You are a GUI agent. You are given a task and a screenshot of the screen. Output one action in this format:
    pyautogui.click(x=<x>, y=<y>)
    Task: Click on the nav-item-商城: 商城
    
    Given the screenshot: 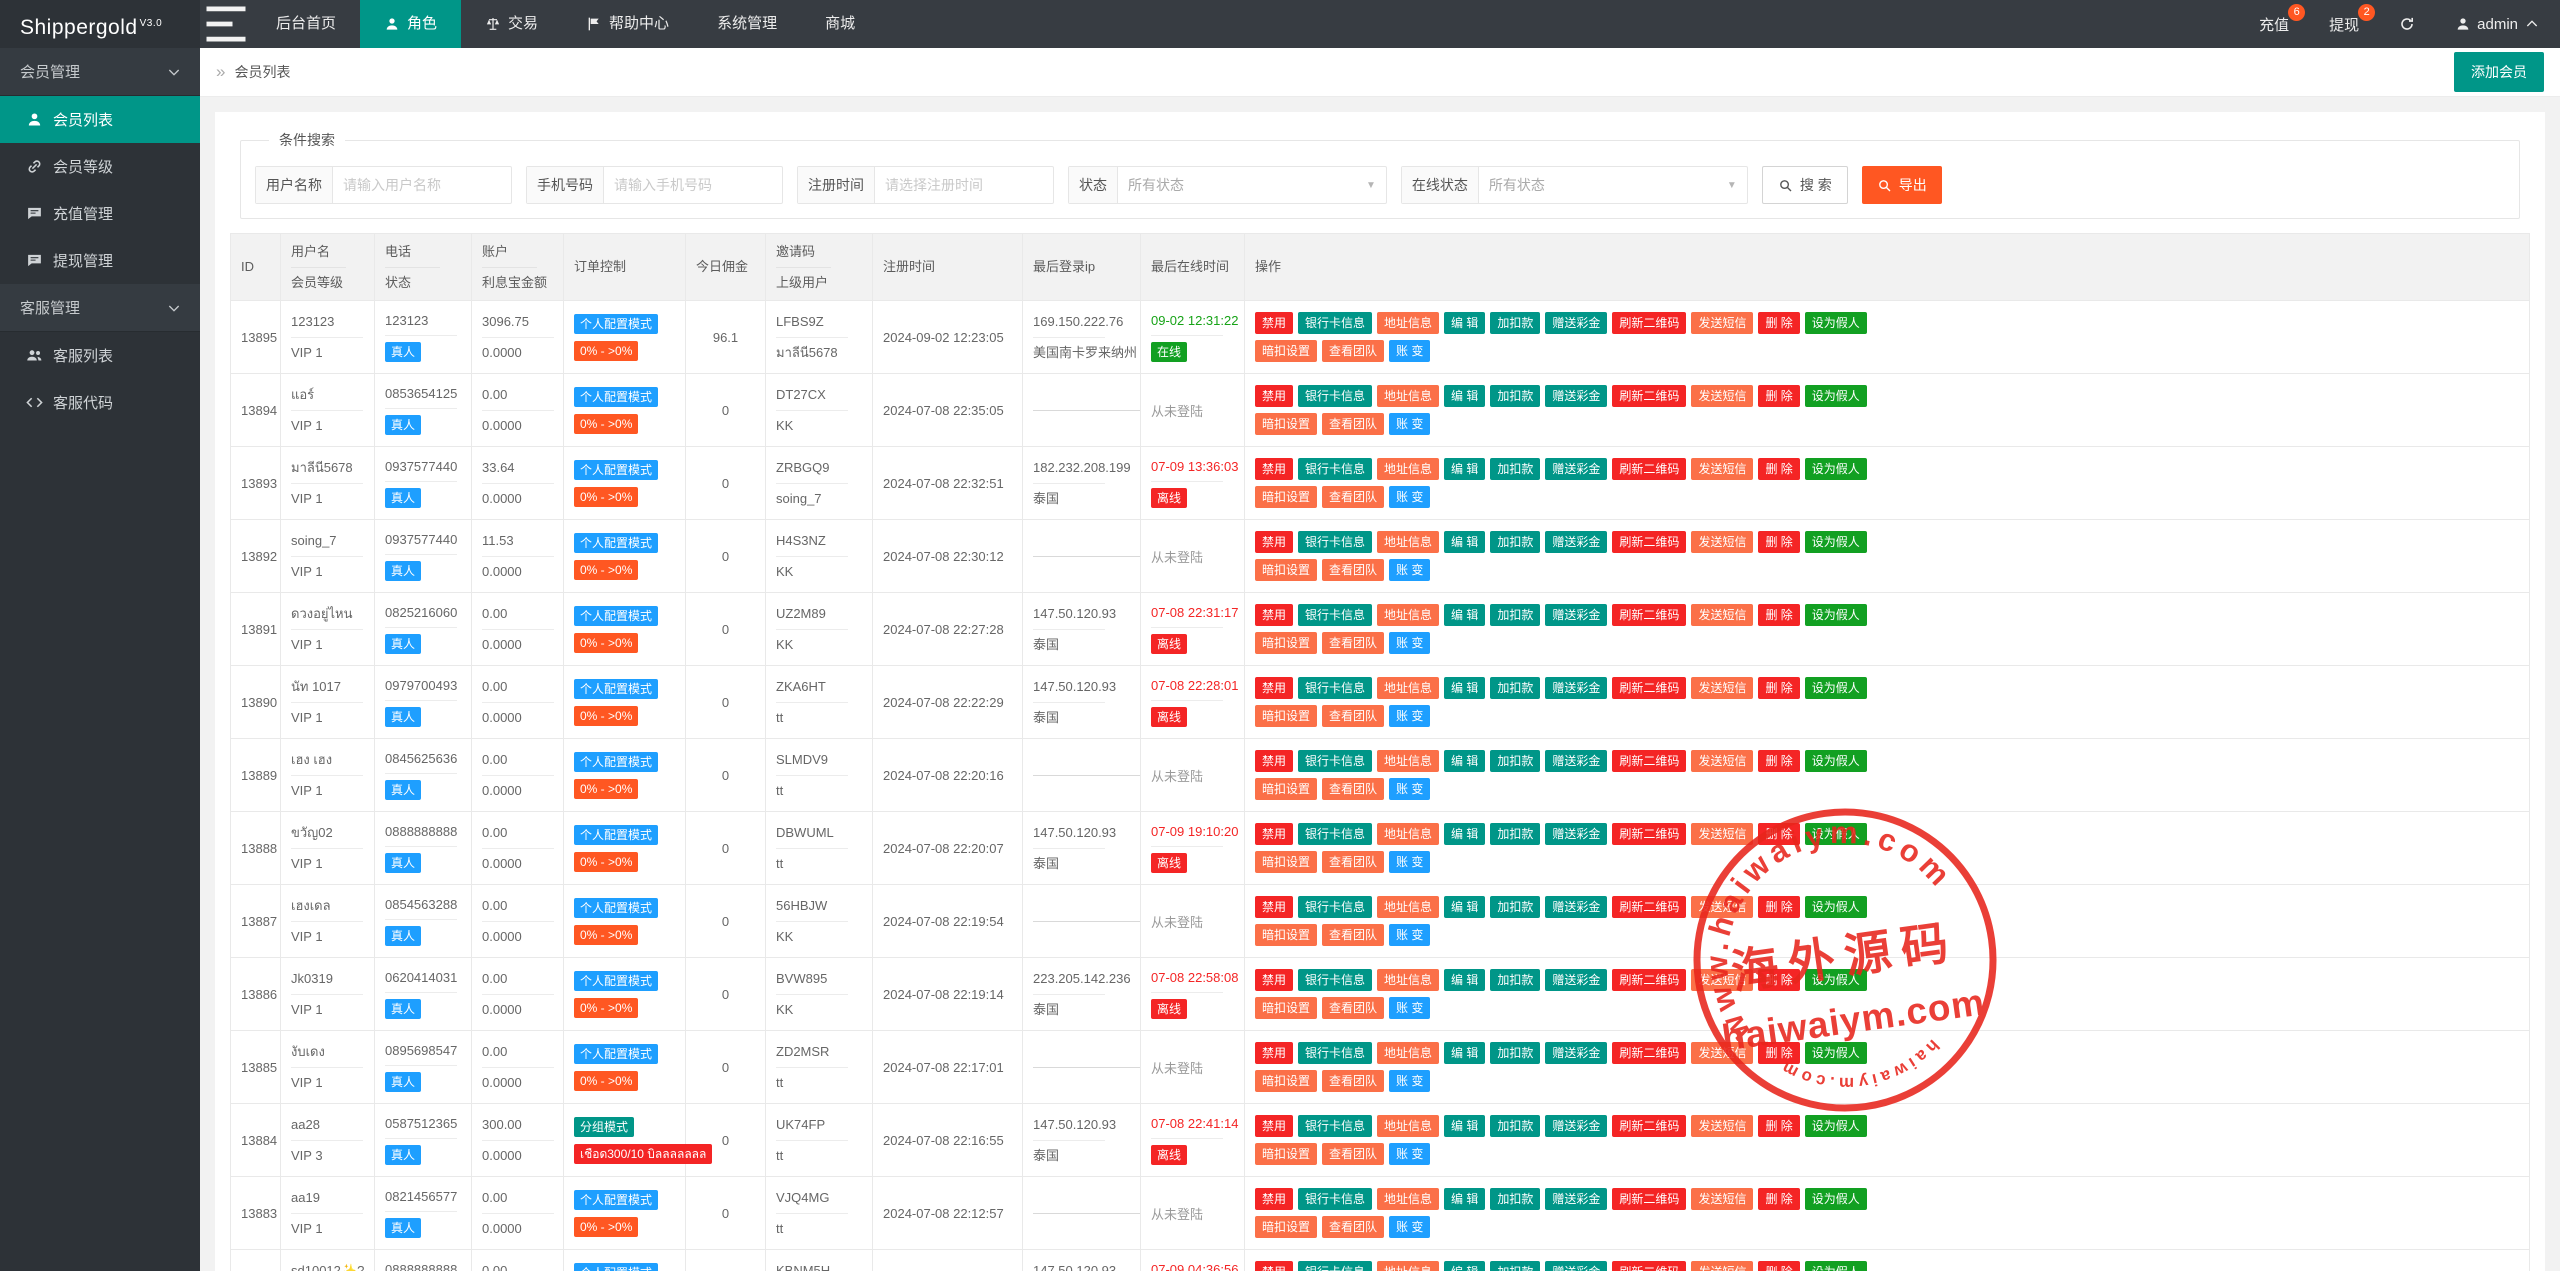 What is the action you would take?
    pyautogui.click(x=840, y=24)
    